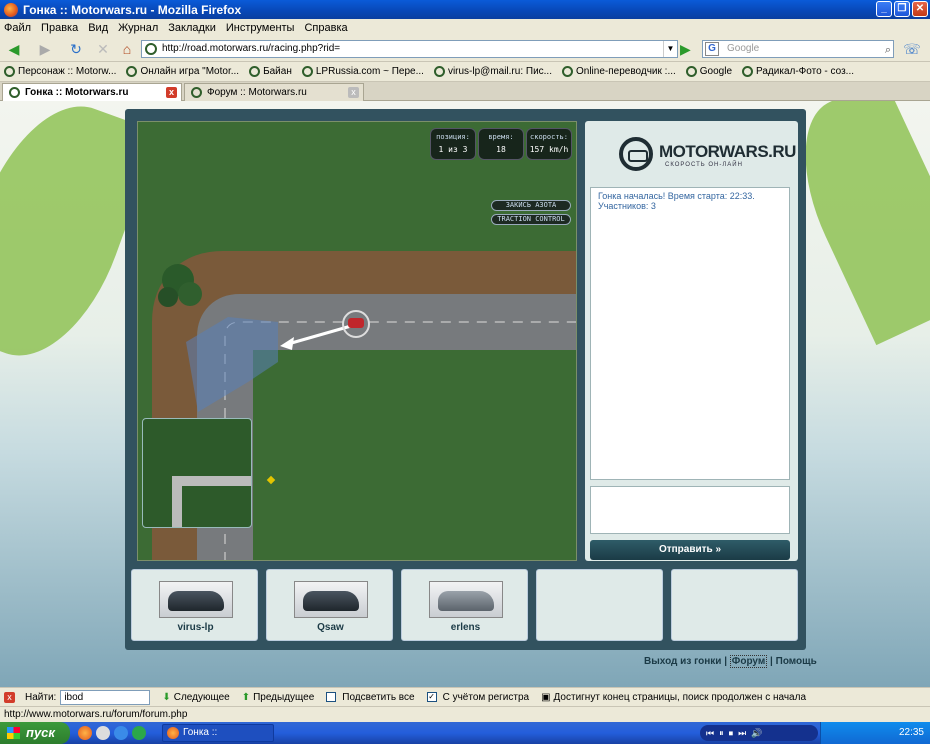  What do you see at coordinates (431, 697) in the screenshot?
I see `checkbox-checked-icon: ✓` at bounding box center [431, 697].